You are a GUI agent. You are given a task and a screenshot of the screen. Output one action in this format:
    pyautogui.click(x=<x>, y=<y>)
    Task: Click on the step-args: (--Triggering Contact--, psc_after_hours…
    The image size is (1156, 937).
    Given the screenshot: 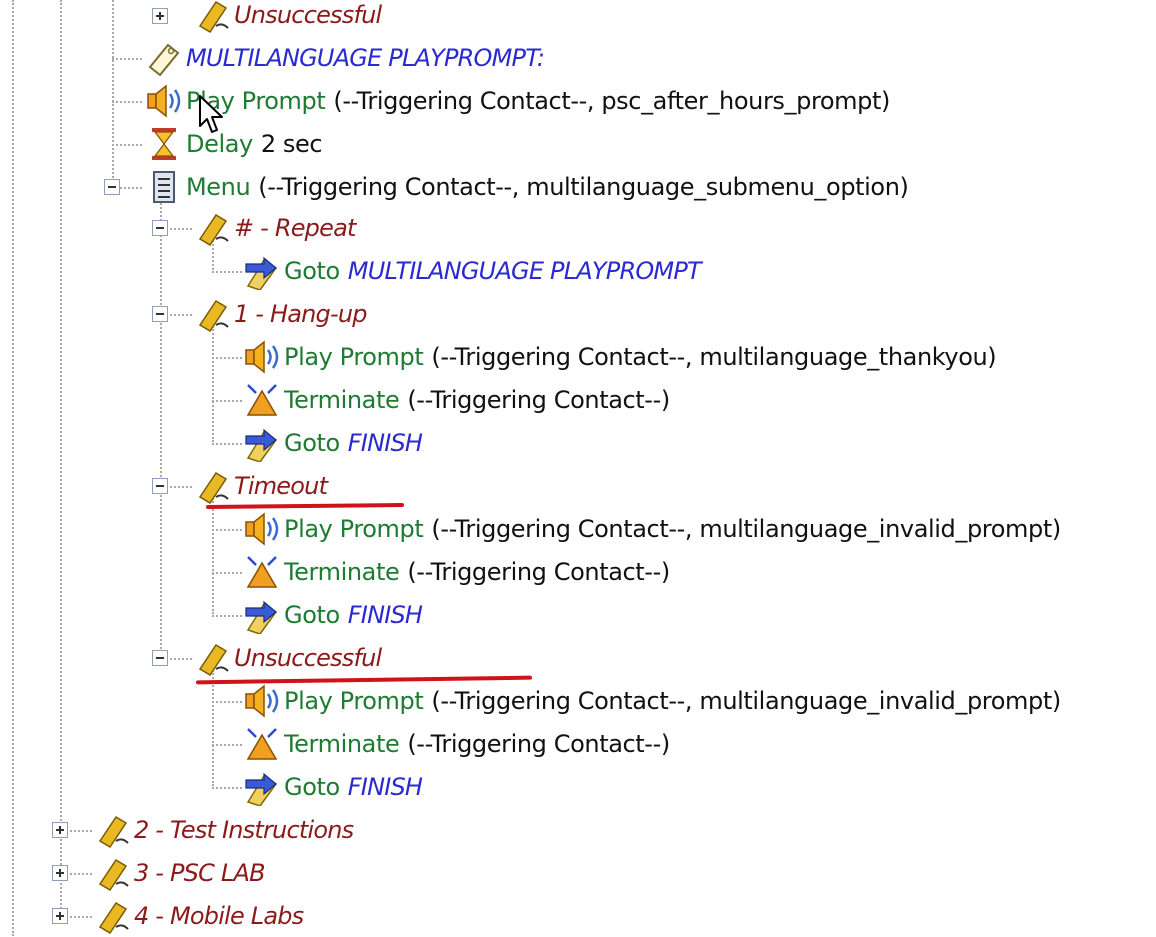 What is the action you would take?
    pyautogui.click(x=611, y=101)
    